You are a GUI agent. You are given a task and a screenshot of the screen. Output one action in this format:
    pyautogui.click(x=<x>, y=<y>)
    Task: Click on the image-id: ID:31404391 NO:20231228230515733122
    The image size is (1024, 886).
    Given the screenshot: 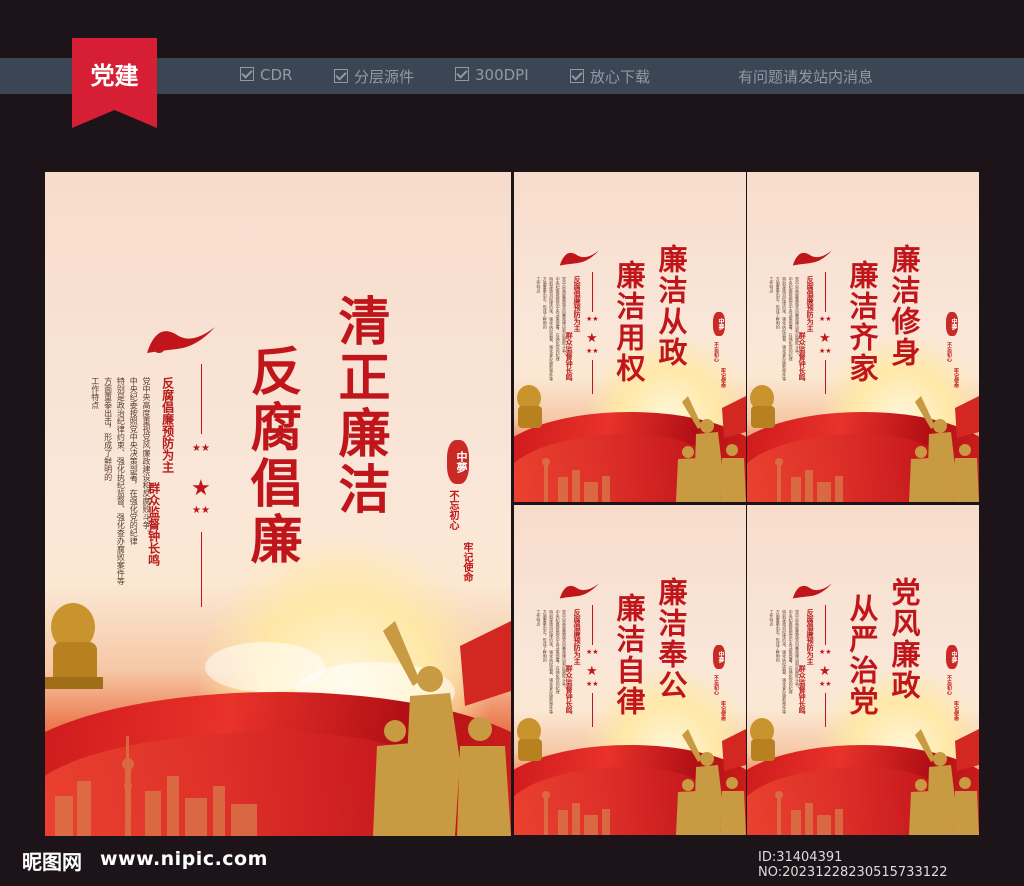 What is the action you would take?
    pyautogui.click(x=853, y=865)
    